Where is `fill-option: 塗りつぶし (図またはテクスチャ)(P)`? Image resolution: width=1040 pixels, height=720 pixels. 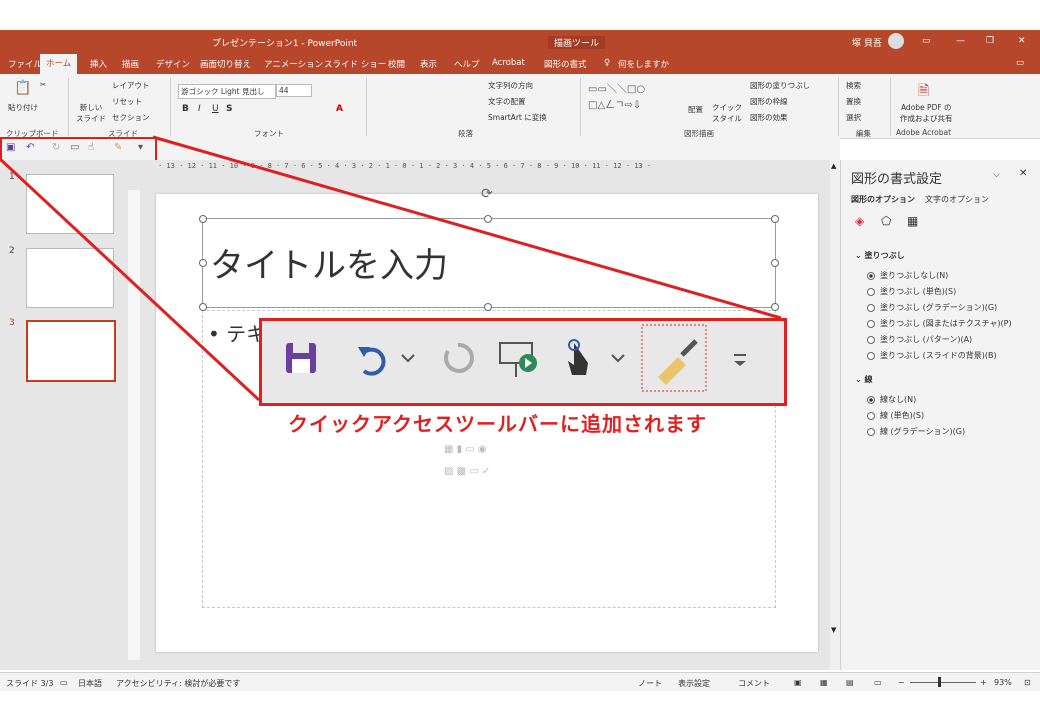
fill-option: 塗りつぶし (図またはテクスチャ)(P) is located at coordinates (939, 323).